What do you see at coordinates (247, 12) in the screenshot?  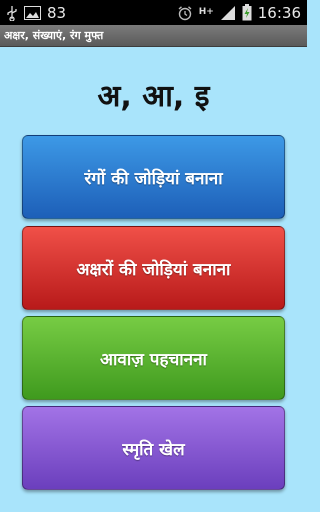 I see `battery-charging-icon` at bounding box center [247, 12].